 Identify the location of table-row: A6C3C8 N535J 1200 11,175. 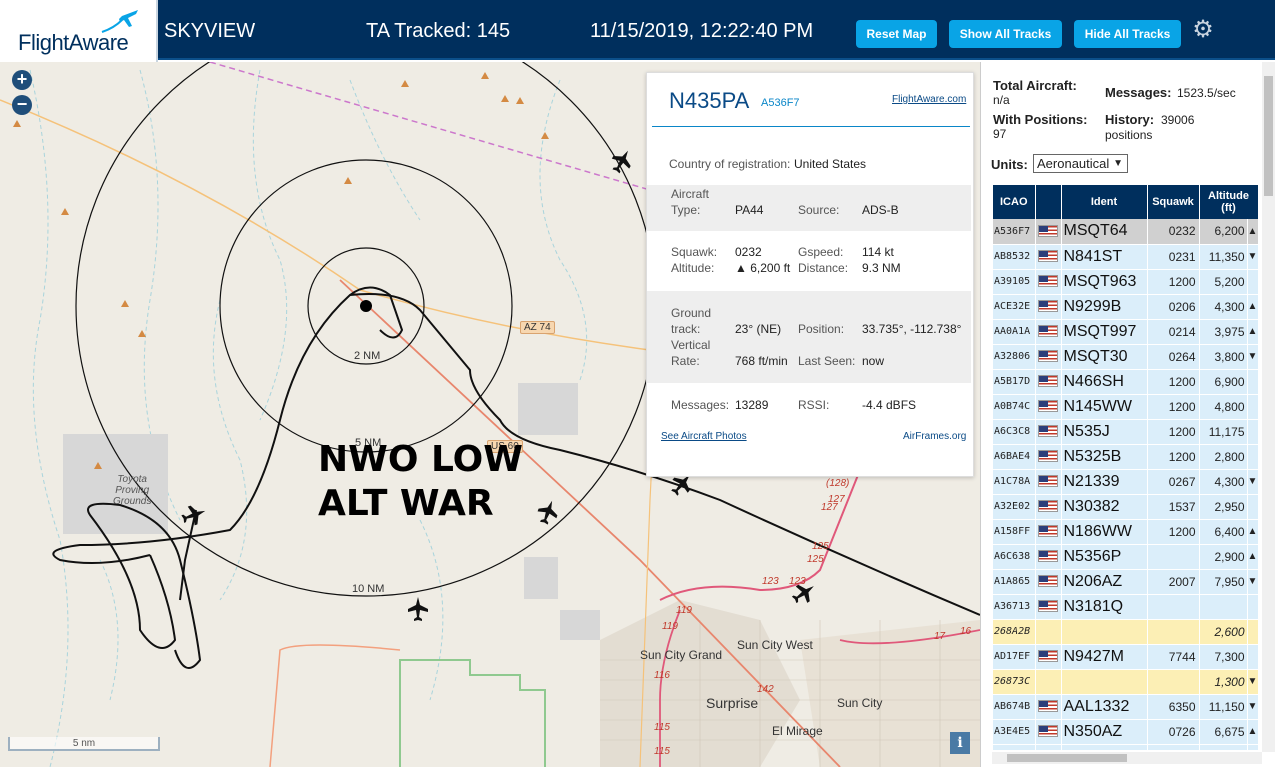
(1126, 432).